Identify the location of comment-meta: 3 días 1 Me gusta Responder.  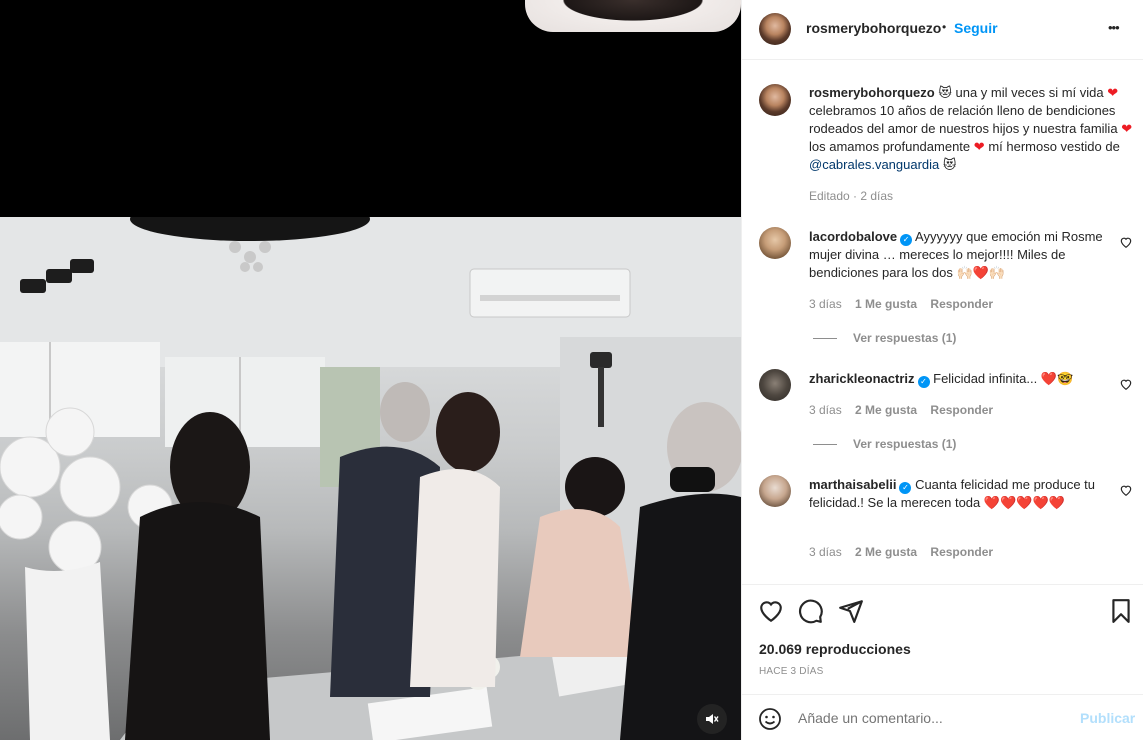
(901, 304).